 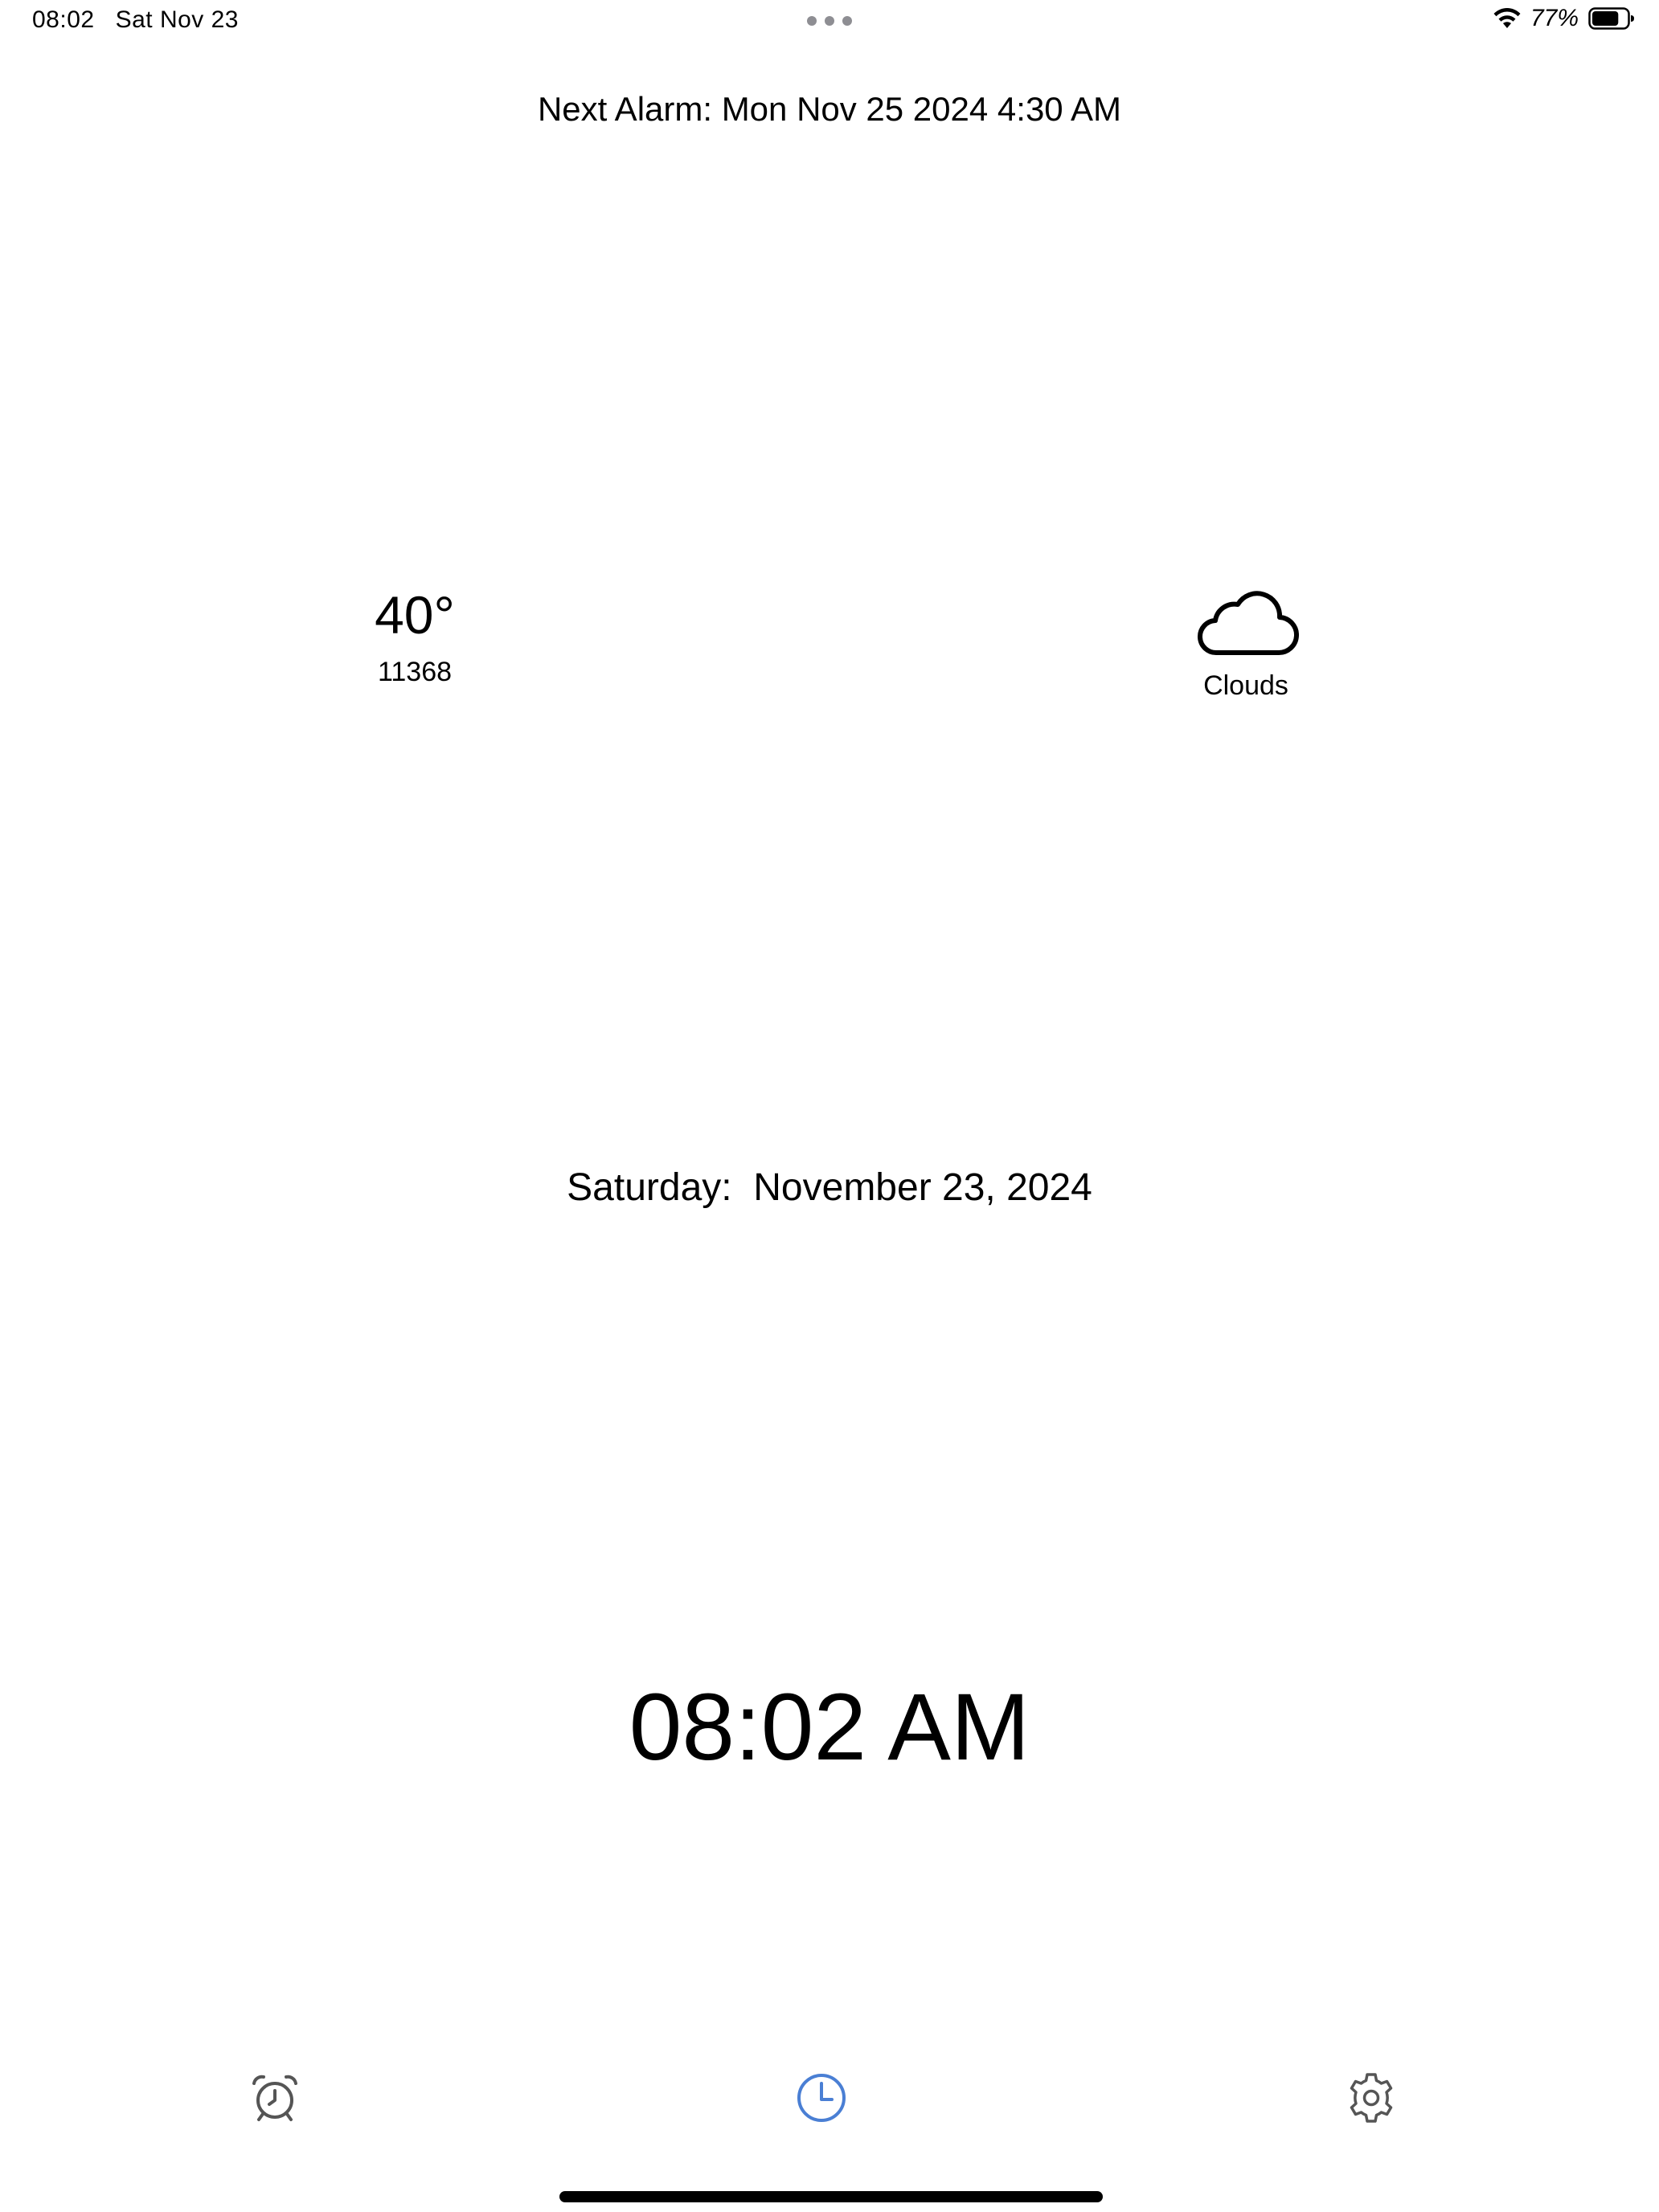 I want to click on multitasking-dots, so click(x=829, y=21).